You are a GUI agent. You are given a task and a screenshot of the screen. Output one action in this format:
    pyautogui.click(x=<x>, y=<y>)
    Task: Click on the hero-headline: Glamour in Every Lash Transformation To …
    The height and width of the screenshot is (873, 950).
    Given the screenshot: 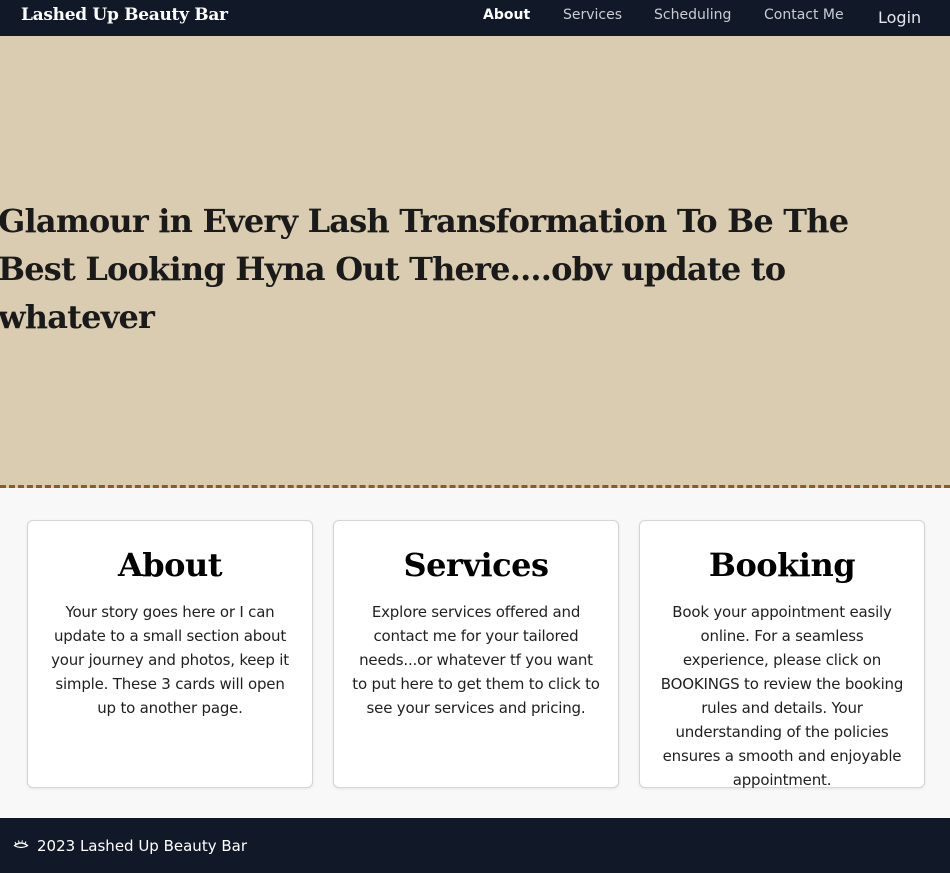 What is the action you would take?
    pyautogui.click(x=424, y=269)
    